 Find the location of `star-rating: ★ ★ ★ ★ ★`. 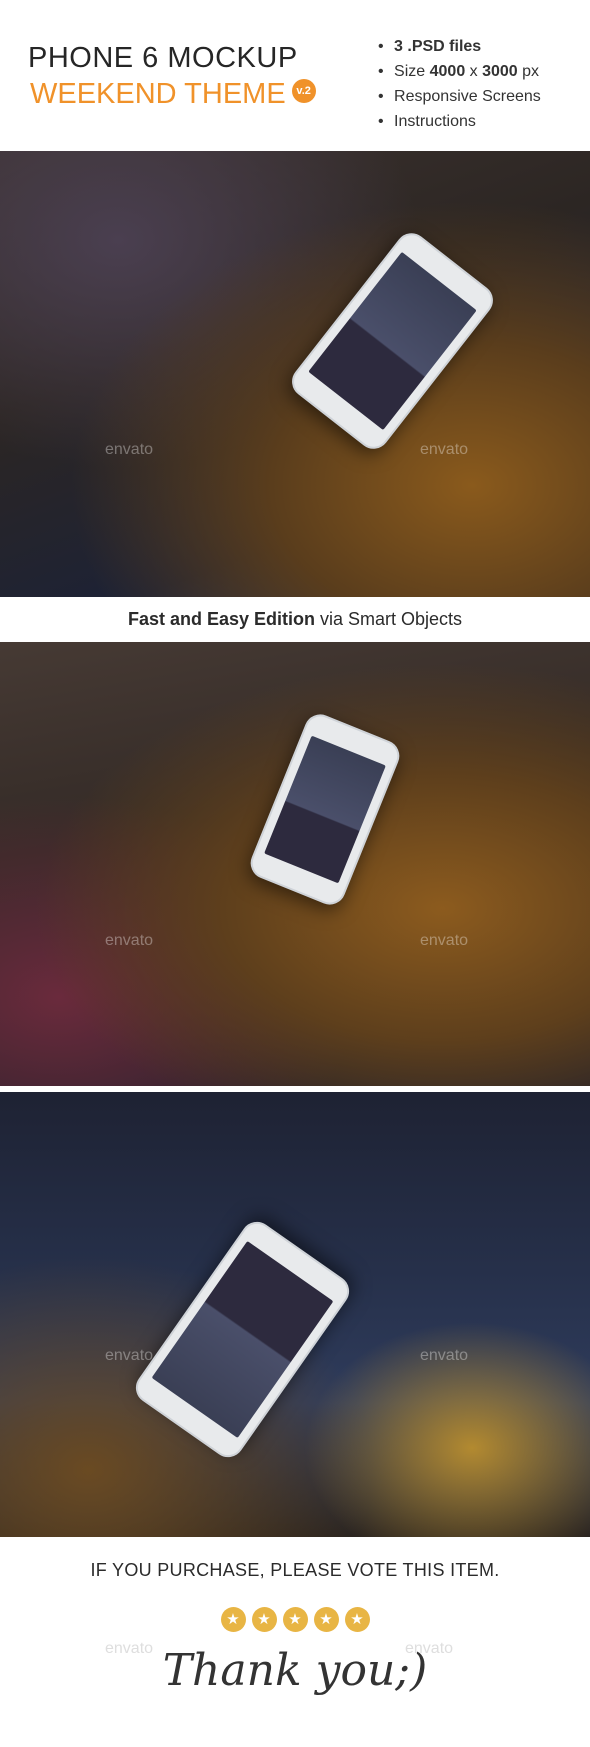

star-rating: ★ ★ ★ ★ ★ is located at coordinates (295, 1619).